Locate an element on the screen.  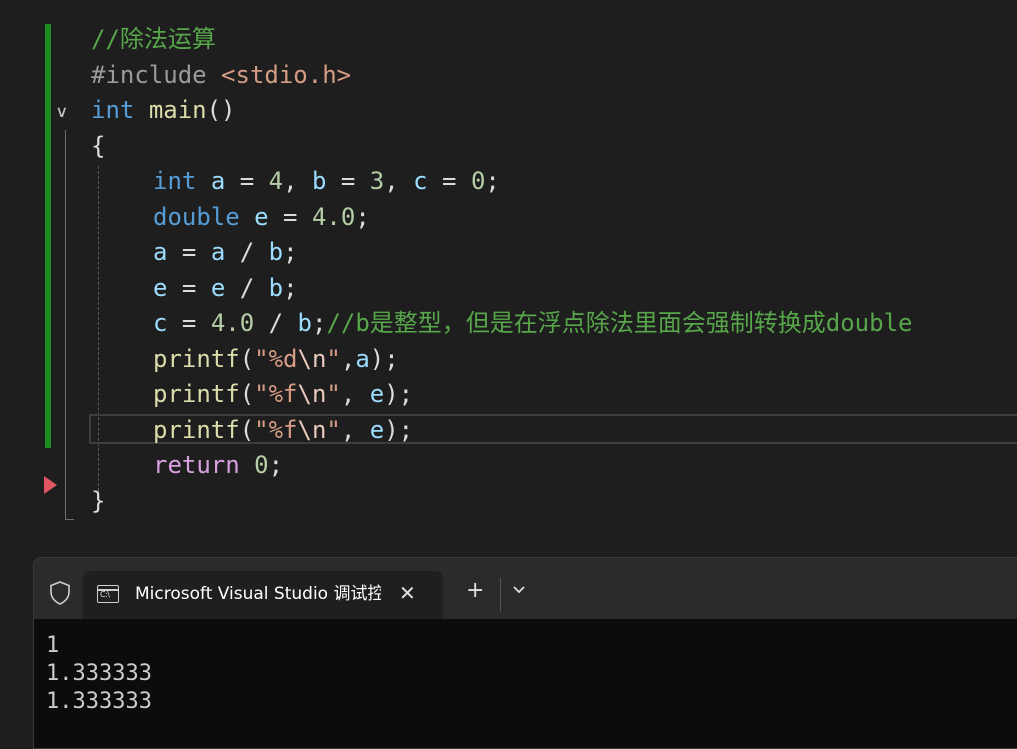
terminal-tab-bar: C:\ Microsoft Visual Studio 调试控制台 ✕ + is located at coordinates (525, 588).